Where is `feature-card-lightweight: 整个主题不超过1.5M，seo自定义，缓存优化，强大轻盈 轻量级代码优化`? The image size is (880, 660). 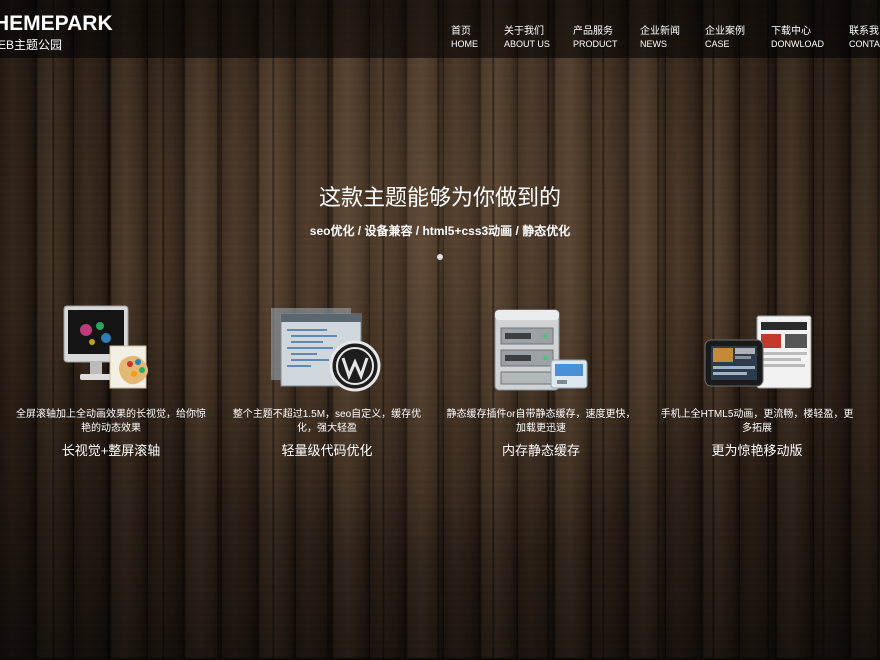 feature-card-lightweight: 整个主题不超过1.5M，seo自定义，缓存优化，强大轻盈 轻量级代码优化 is located at coordinates (327, 379).